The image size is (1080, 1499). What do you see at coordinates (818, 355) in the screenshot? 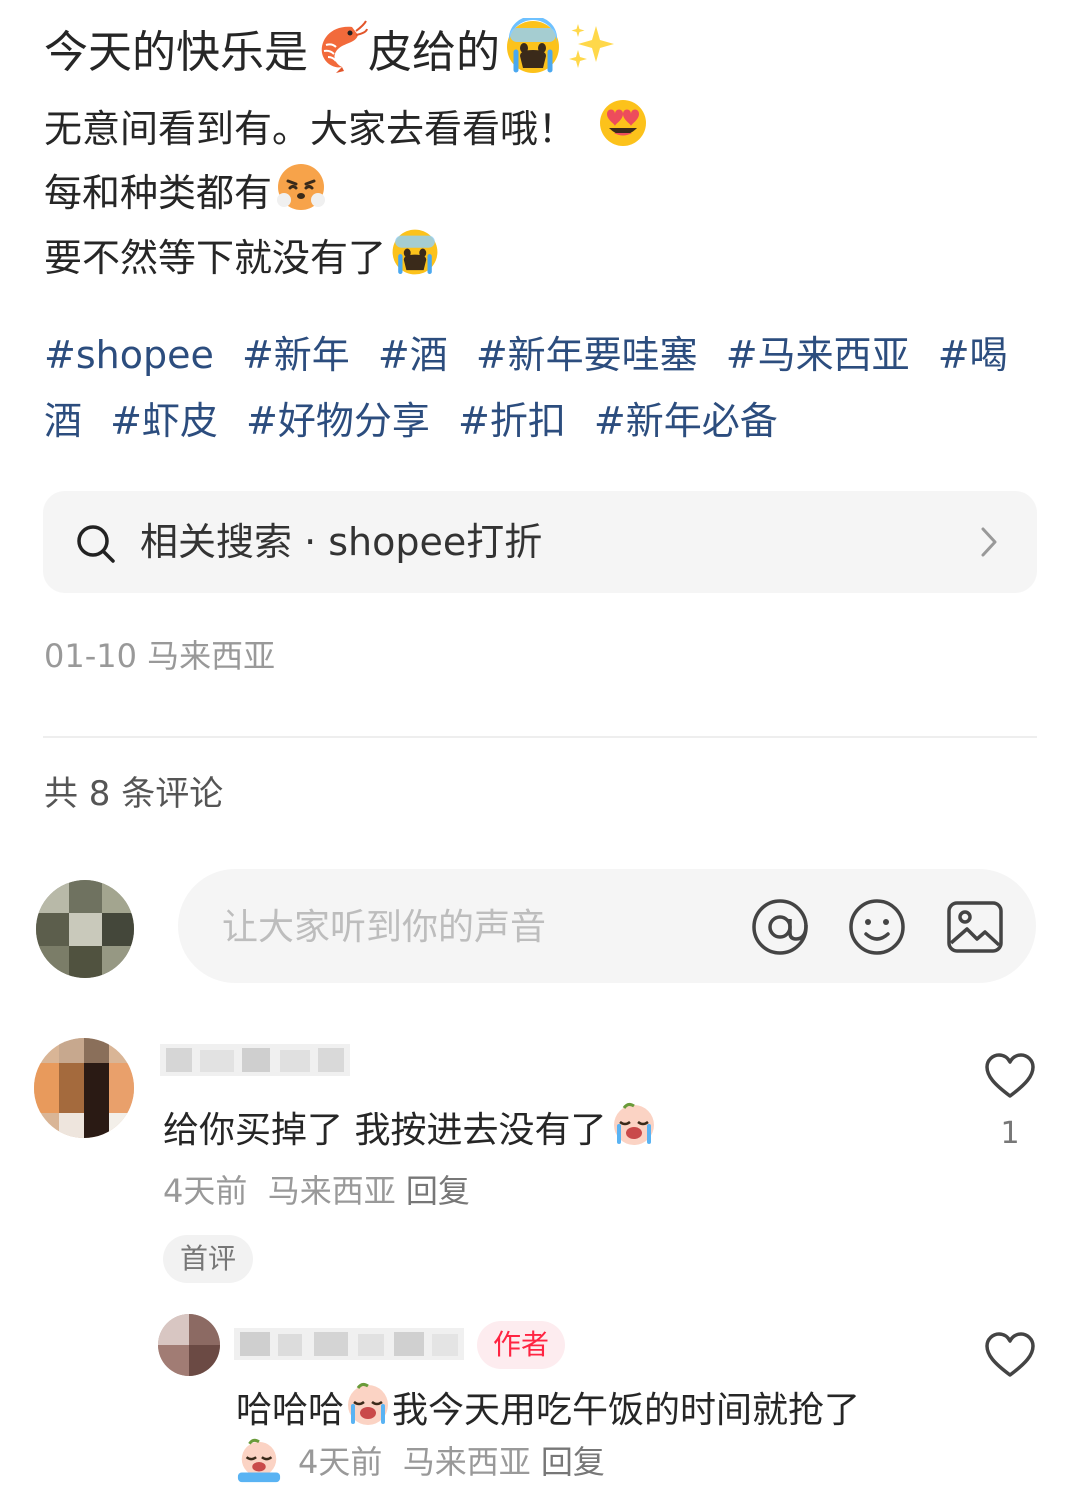
I see `hashtag-link: #马来西亚` at bounding box center [818, 355].